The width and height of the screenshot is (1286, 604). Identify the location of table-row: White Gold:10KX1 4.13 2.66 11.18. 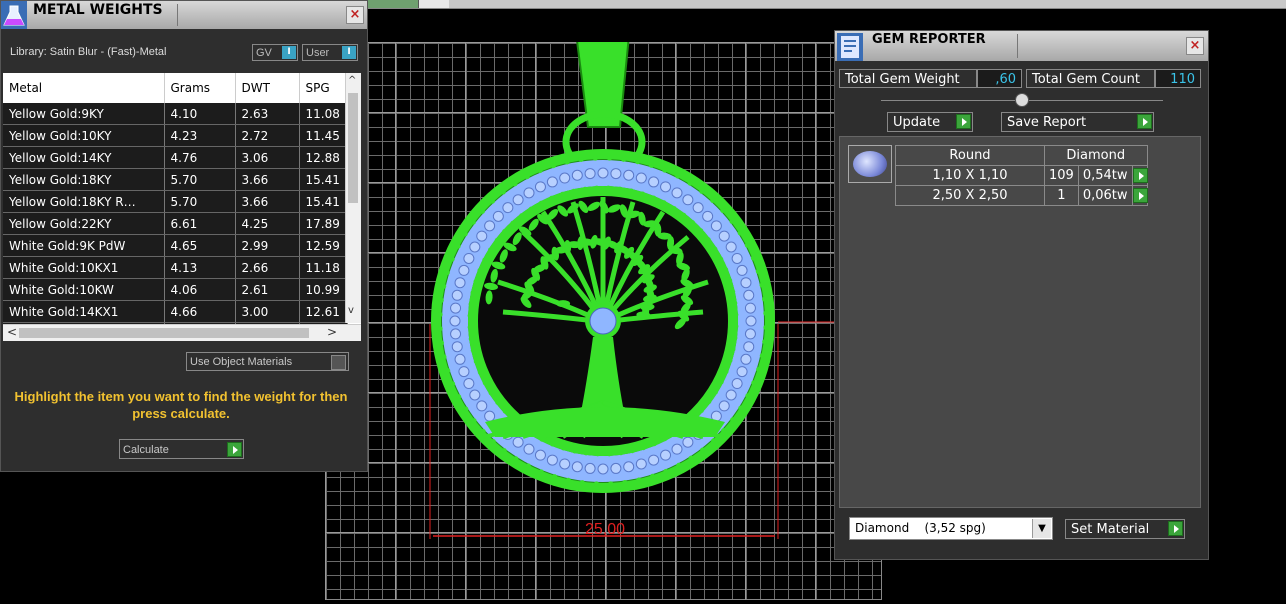
(175, 267).